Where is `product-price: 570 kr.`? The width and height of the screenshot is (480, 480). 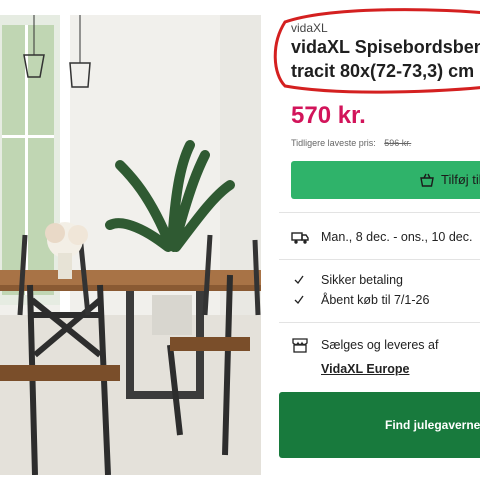 product-price: 570 kr. is located at coordinates (328, 115).